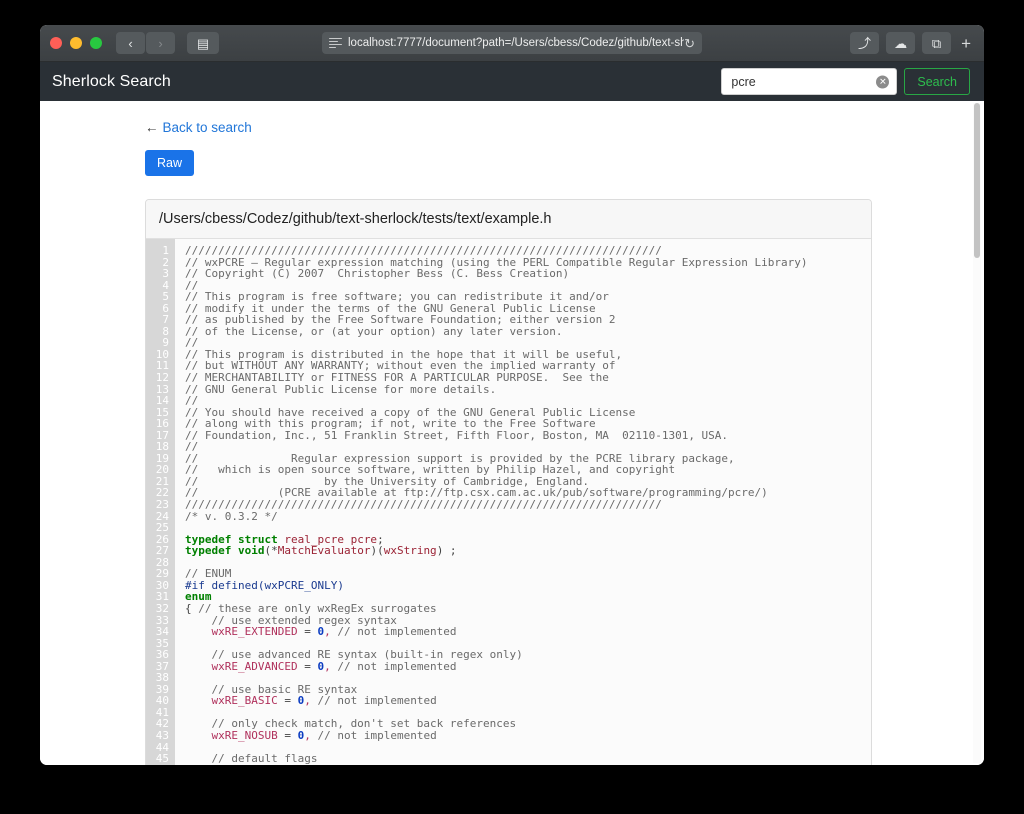  What do you see at coordinates (96, 43) in the screenshot?
I see `zoom-window-button` at bounding box center [96, 43].